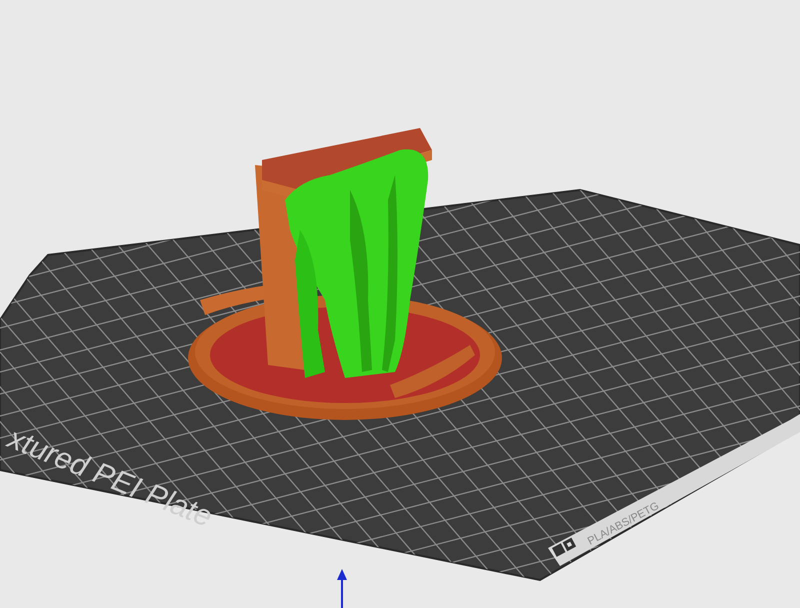 This screenshot has width=800, height=608. Describe the element at coordinates (342, 588) in the screenshot. I see `z-axis-arrow` at that location.